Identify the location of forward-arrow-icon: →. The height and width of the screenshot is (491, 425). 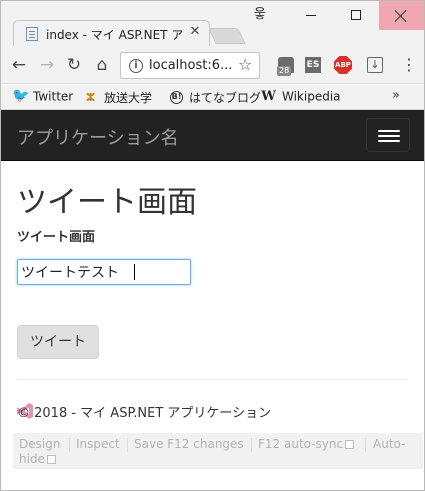
(47, 65).